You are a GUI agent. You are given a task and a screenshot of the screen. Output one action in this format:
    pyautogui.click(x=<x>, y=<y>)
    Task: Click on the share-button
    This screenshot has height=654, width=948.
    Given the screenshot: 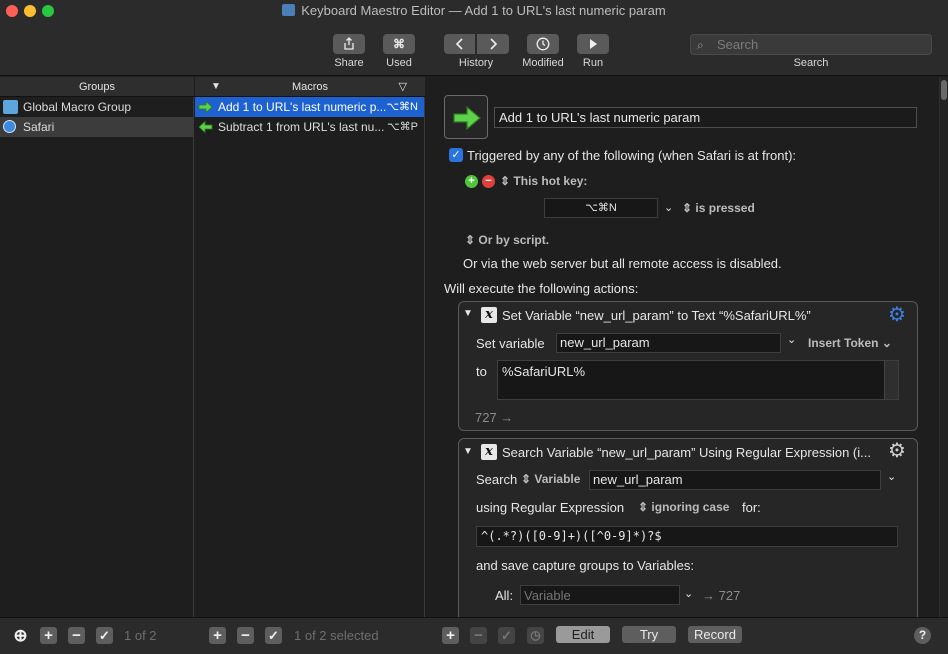 What is the action you would take?
    pyautogui.click(x=349, y=44)
    